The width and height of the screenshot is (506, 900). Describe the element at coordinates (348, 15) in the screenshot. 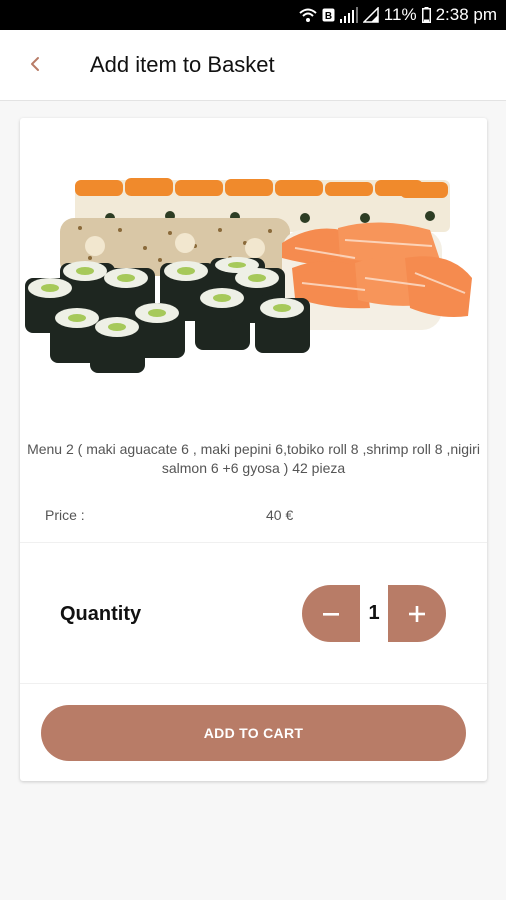

I see `signal-icon` at that location.